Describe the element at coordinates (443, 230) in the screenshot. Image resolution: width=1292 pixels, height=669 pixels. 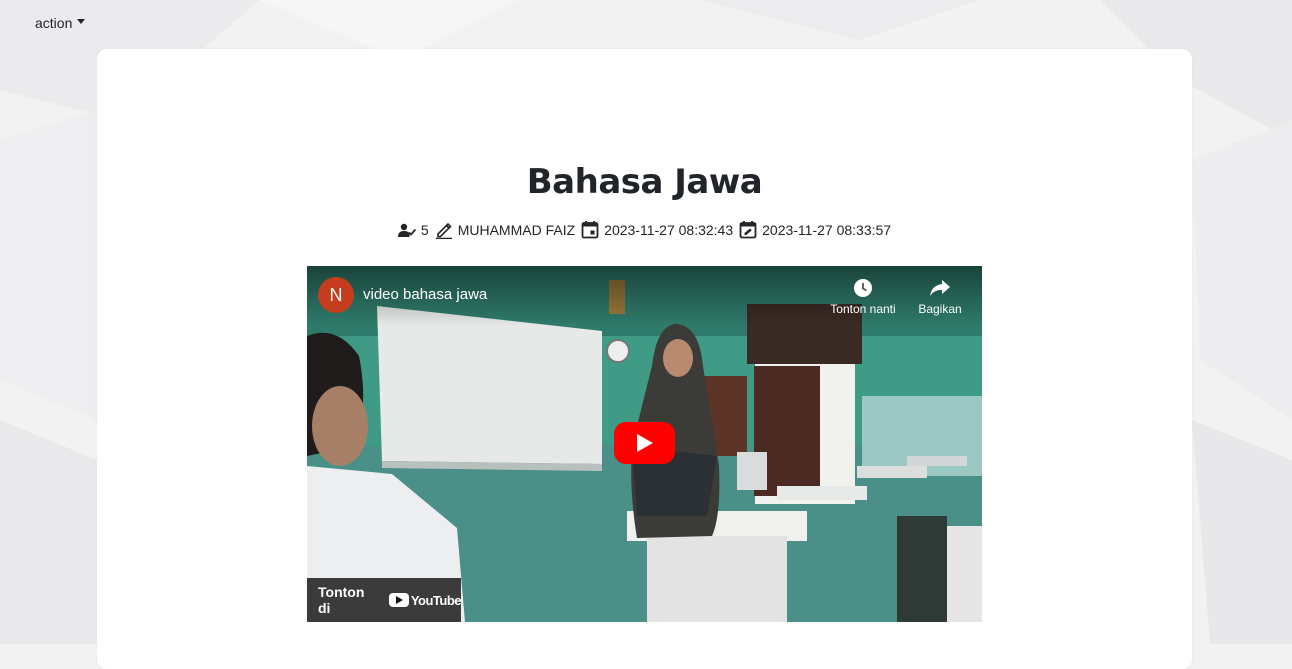
I see `pencil-icon` at that location.